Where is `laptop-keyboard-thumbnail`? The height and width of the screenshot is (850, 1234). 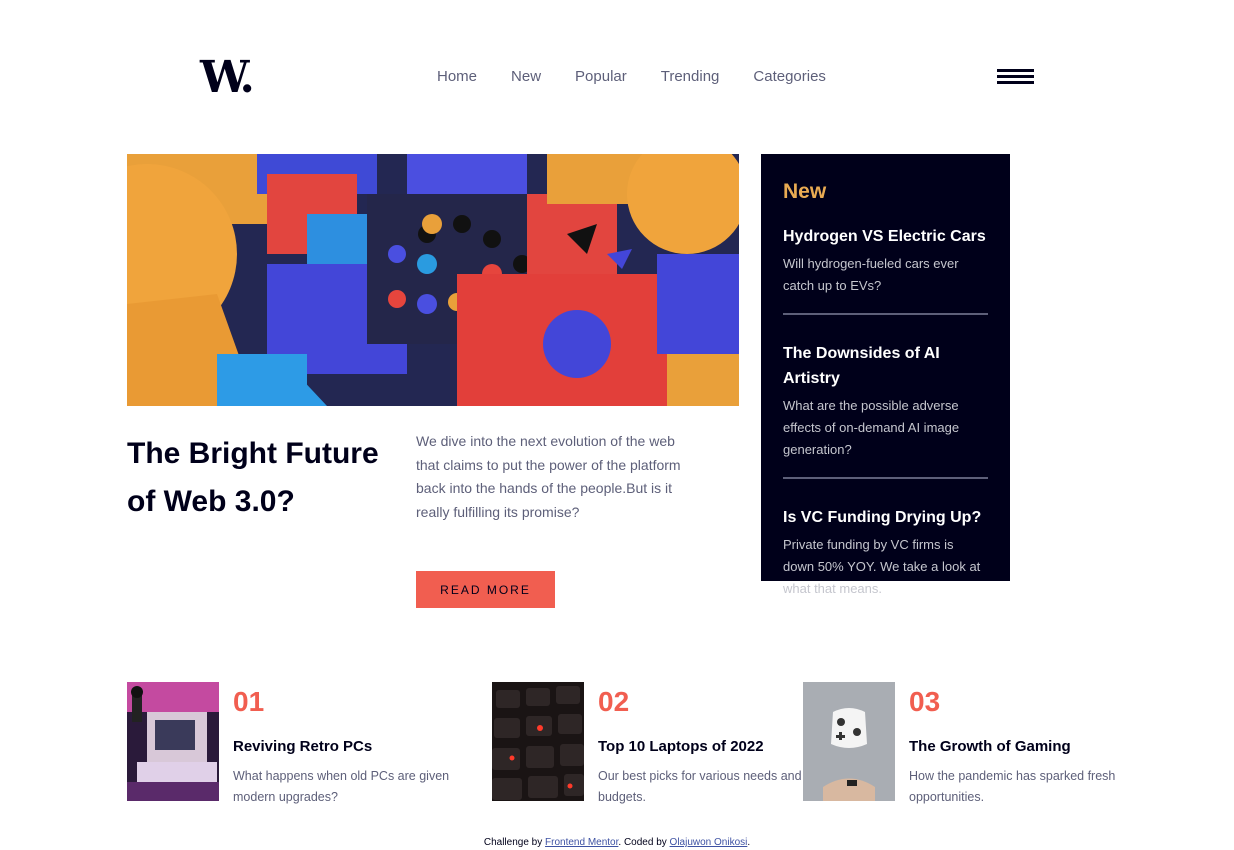
laptop-keyboard-thumbnail is located at coordinates (538, 741).